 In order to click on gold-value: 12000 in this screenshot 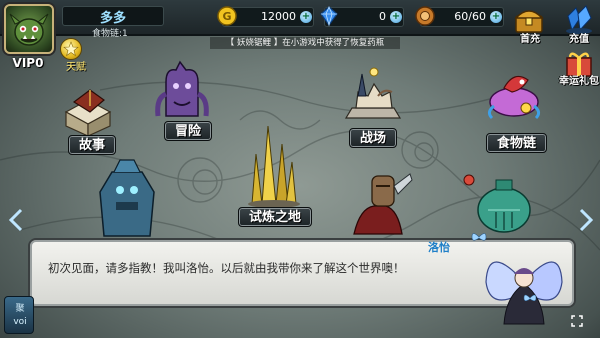, I will do `click(278, 16)`.